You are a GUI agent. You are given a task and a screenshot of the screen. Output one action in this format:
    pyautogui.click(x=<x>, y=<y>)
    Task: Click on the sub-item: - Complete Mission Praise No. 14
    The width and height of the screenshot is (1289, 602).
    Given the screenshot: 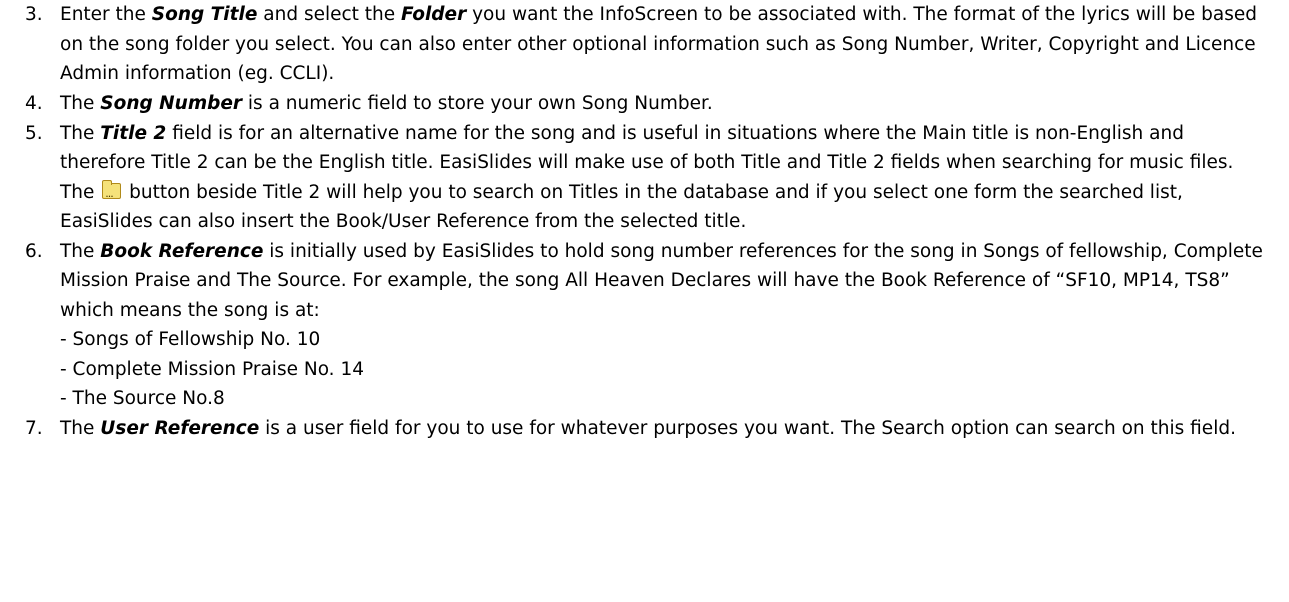 What is the action you would take?
    pyautogui.click(x=212, y=369)
    